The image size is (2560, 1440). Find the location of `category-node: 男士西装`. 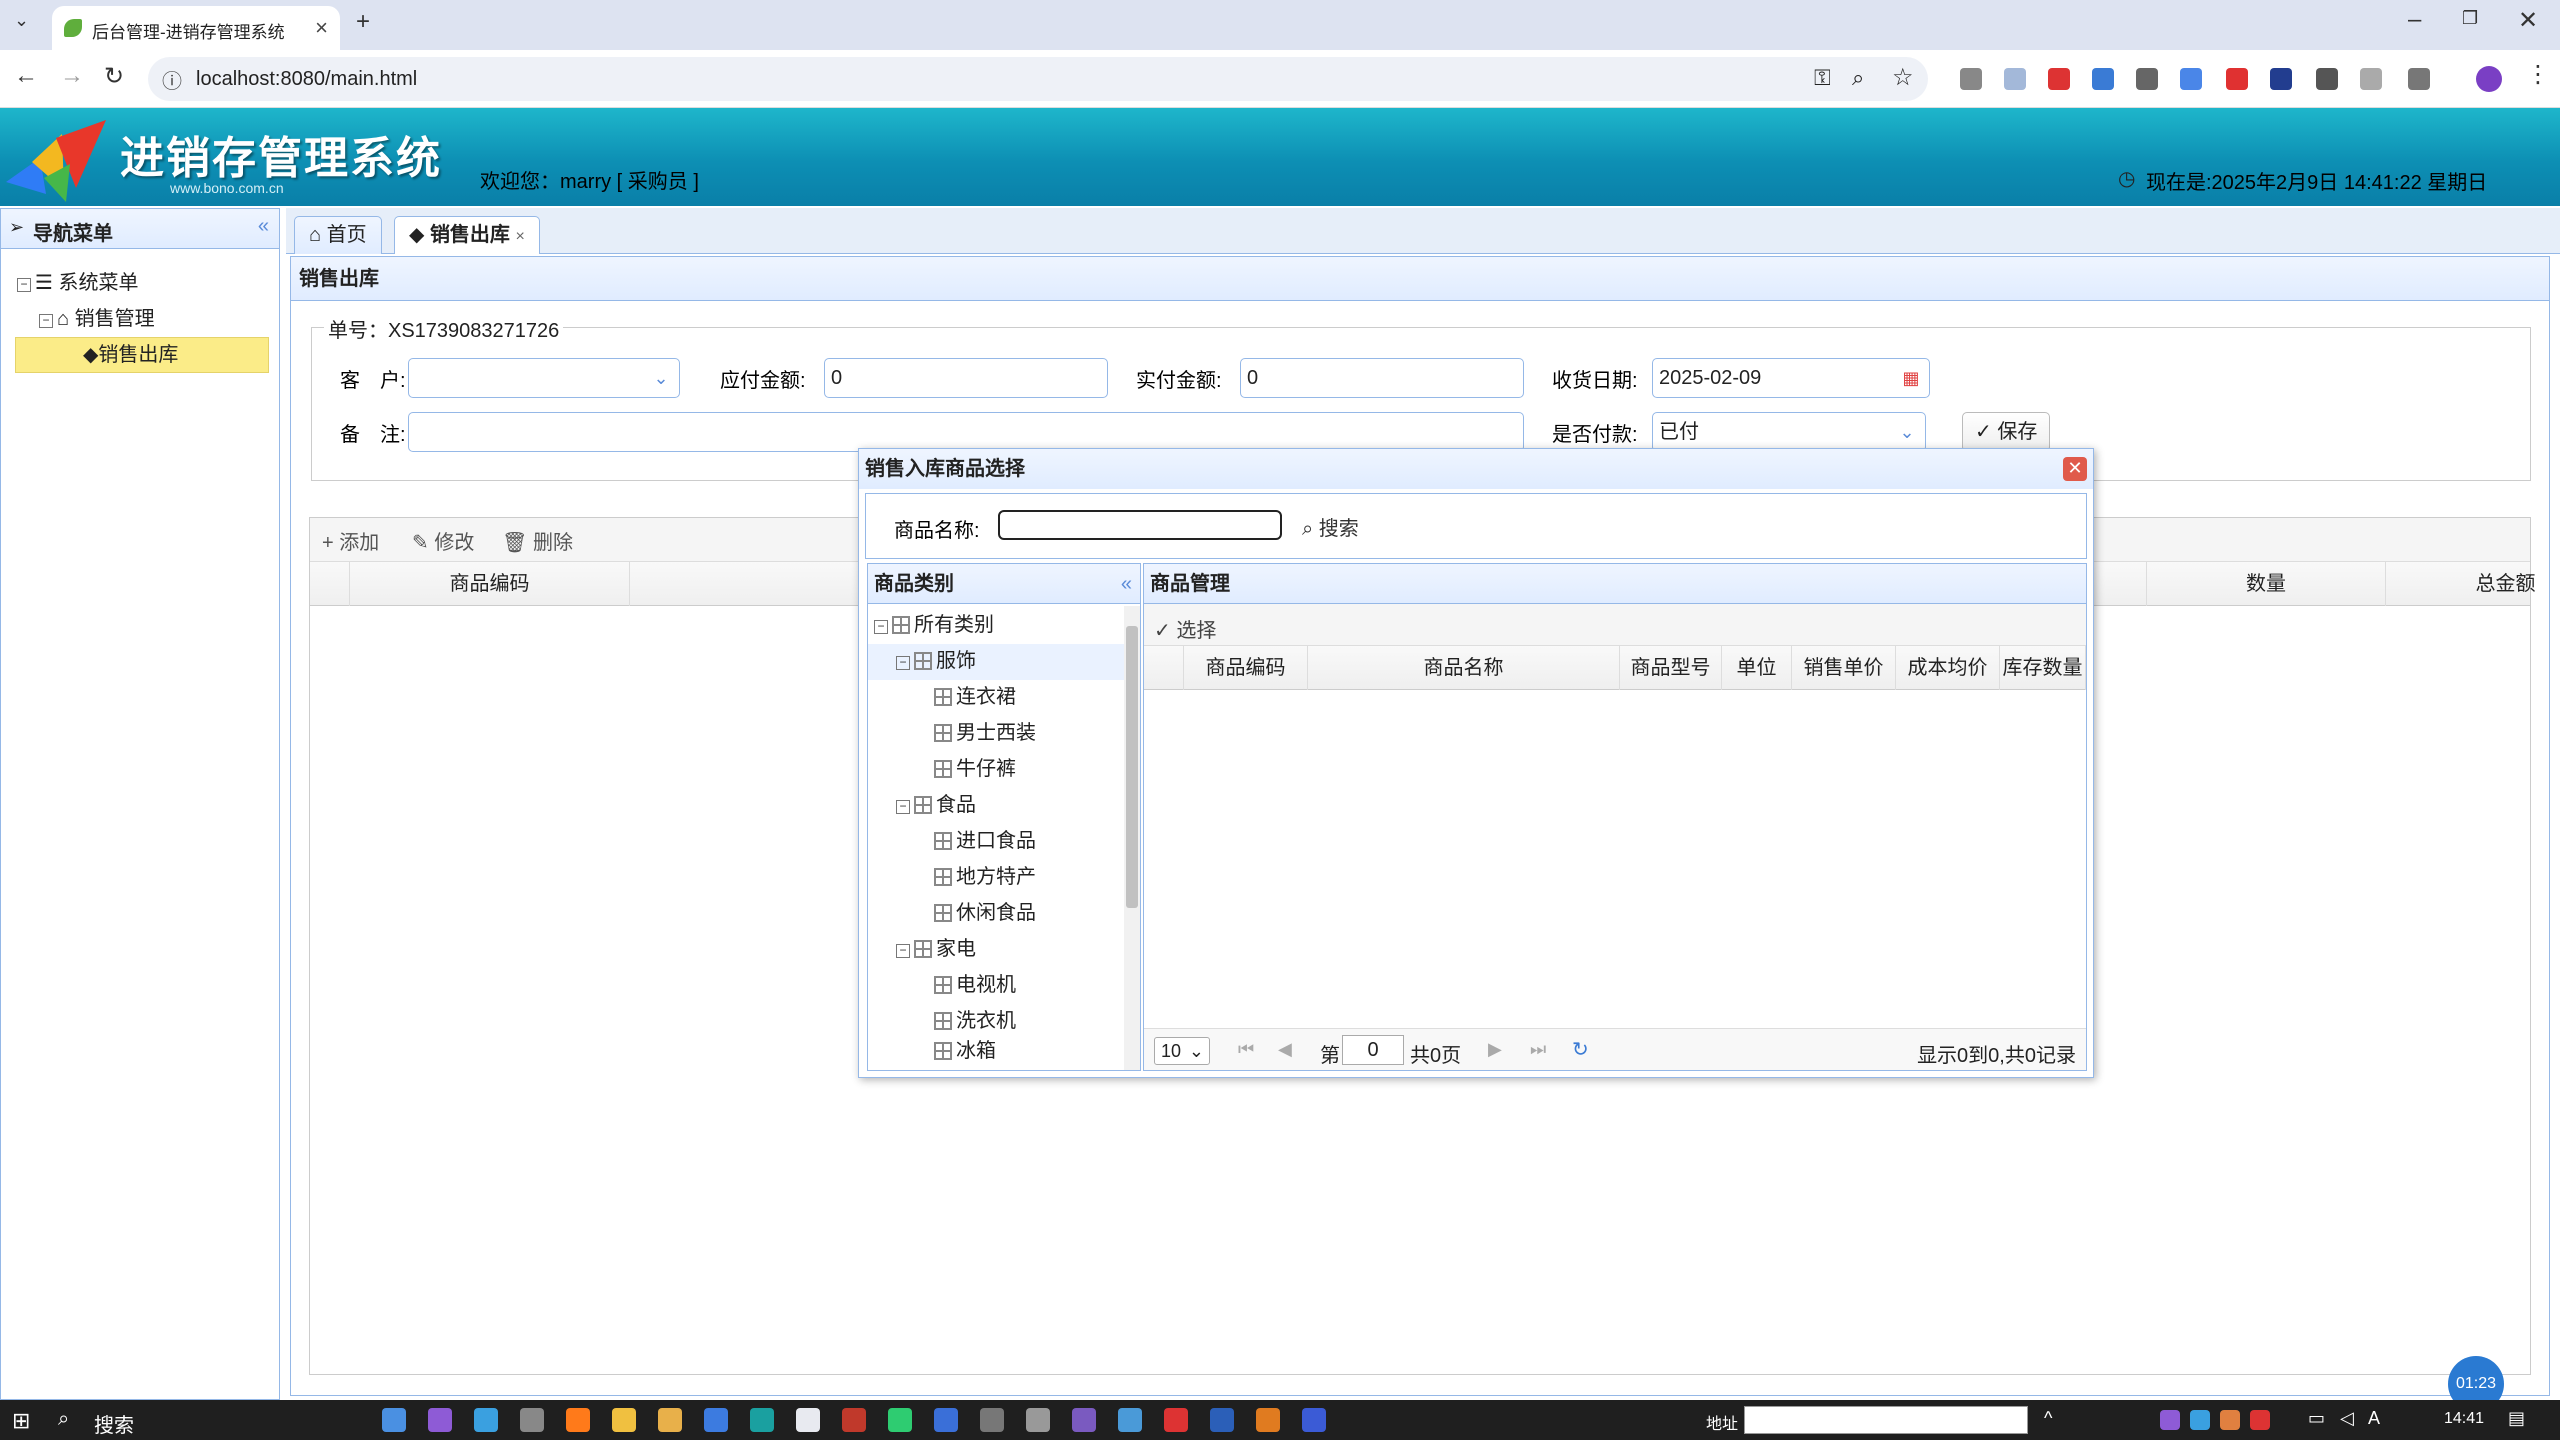

category-node: 男士西装 is located at coordinates (985, 733).